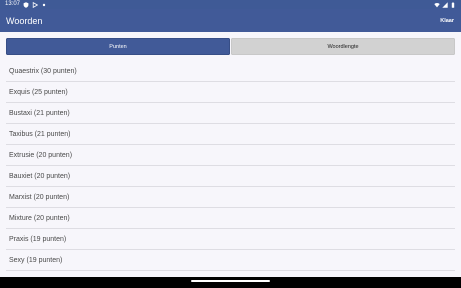  What do you see at coordinates (44, 5) in the screenshot?
I see `dot-icon` at bounding box center [44, 5].